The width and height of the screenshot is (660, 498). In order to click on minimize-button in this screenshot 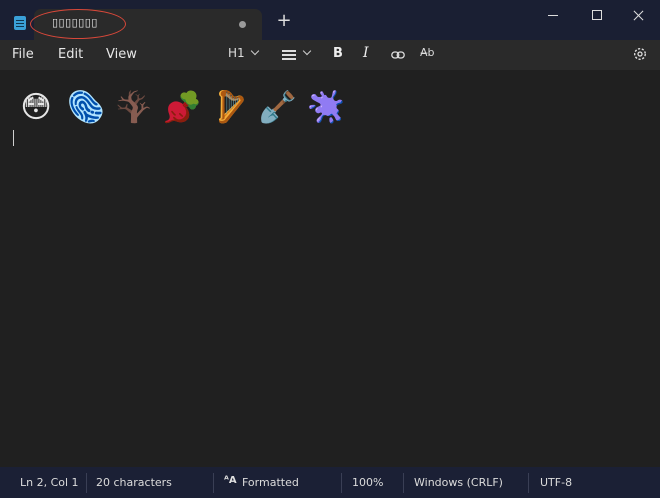, I will do `click(553, 15)`.